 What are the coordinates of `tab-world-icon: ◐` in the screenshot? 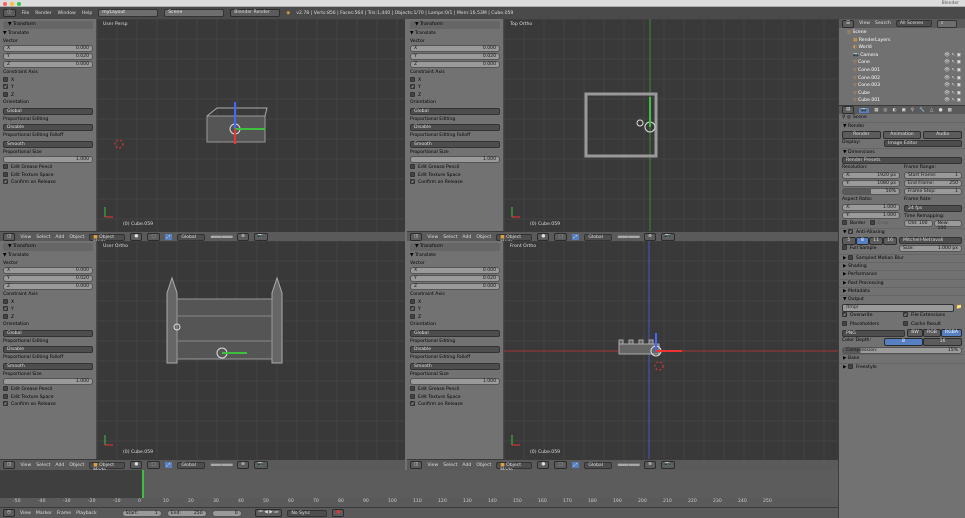 It's located at (894, 110).